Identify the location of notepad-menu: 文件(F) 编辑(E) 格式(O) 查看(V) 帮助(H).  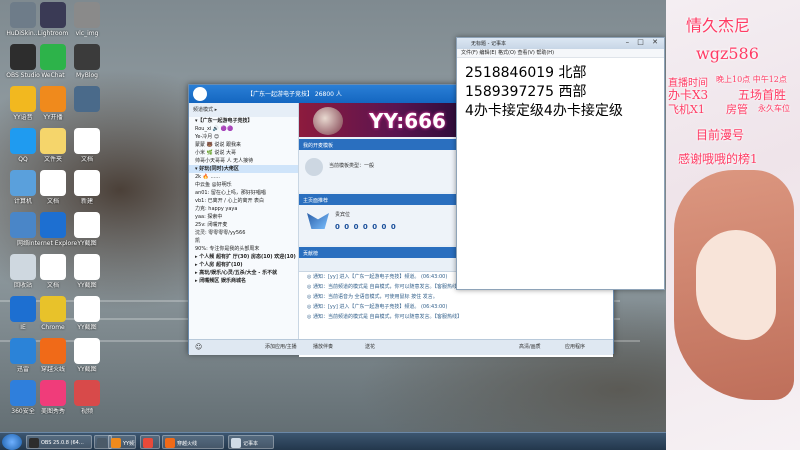
(560, 53).